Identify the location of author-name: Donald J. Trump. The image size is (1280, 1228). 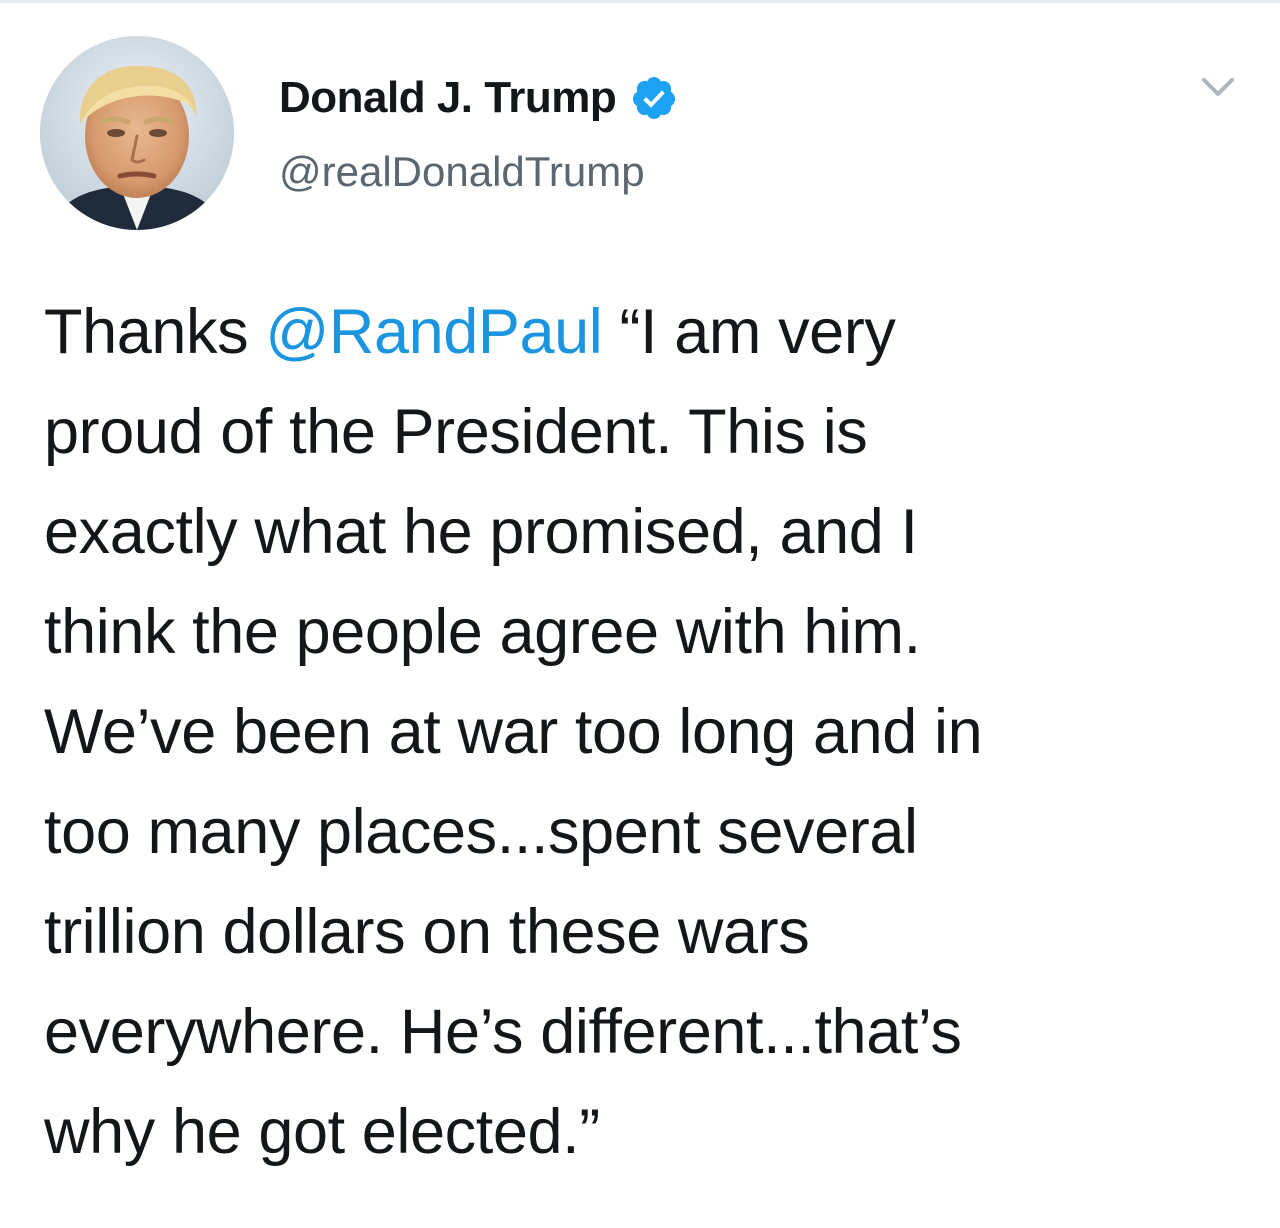
(478, 98).